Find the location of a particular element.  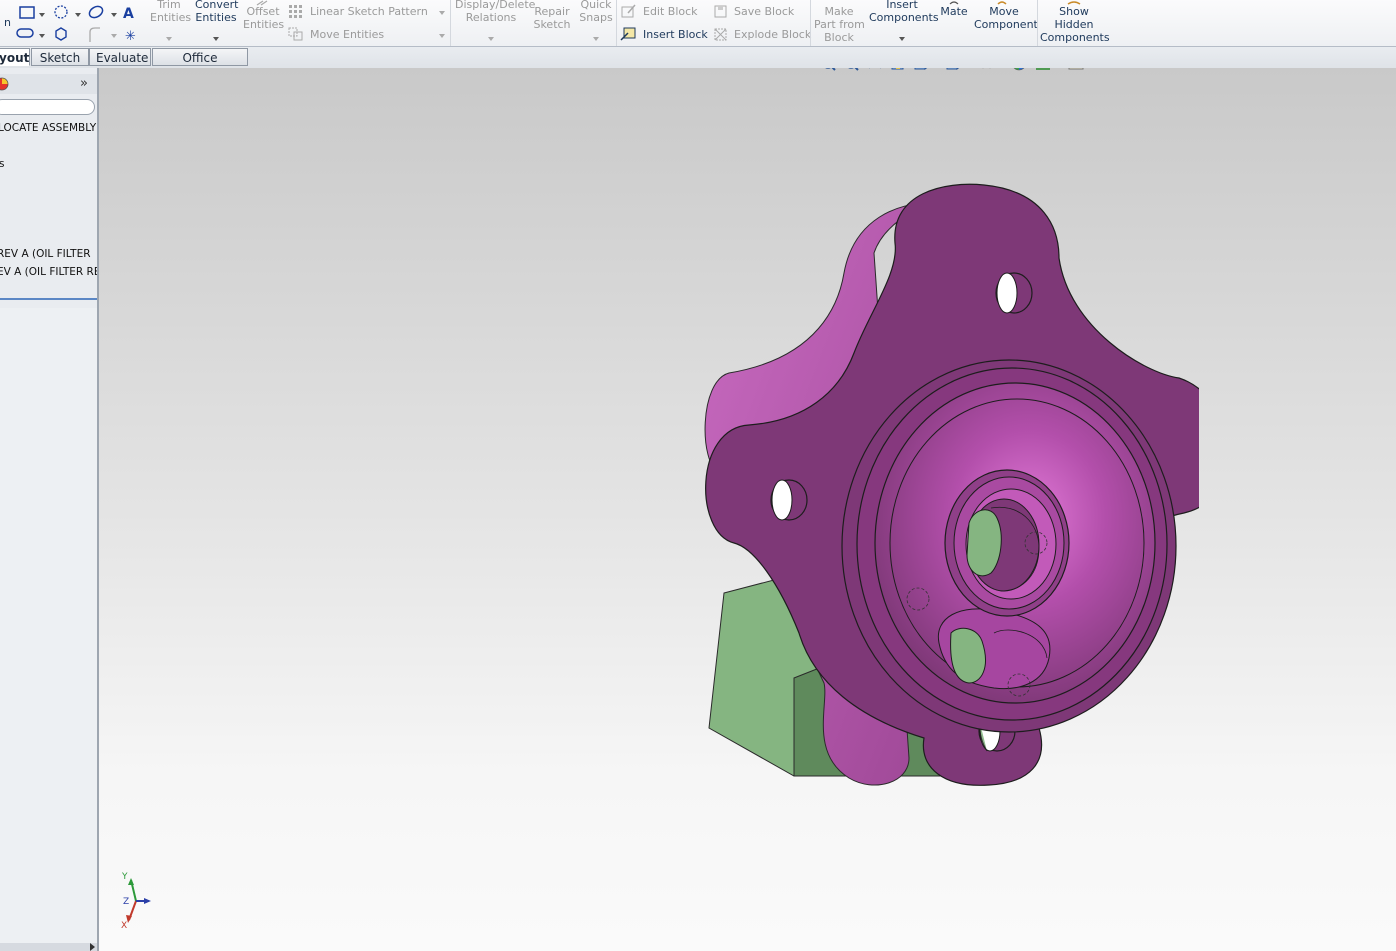

panel-lower-area is located at coordinates (48, 629).